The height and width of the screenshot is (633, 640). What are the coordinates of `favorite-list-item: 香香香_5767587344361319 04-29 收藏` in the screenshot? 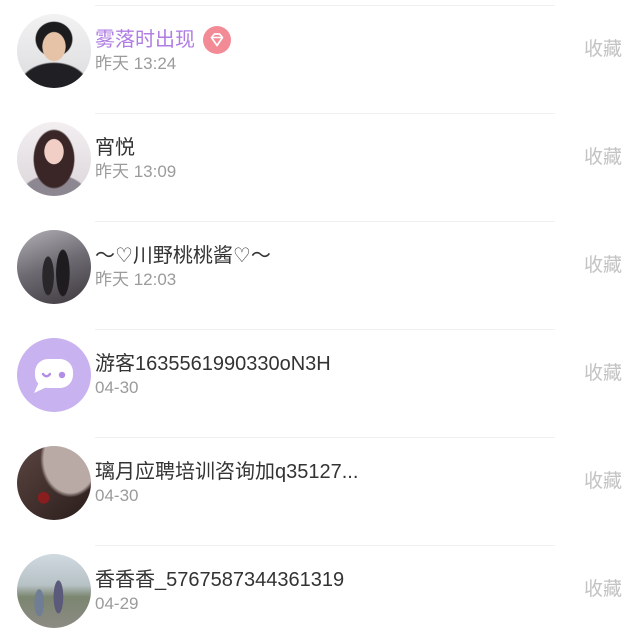 It's located at (320, 589).